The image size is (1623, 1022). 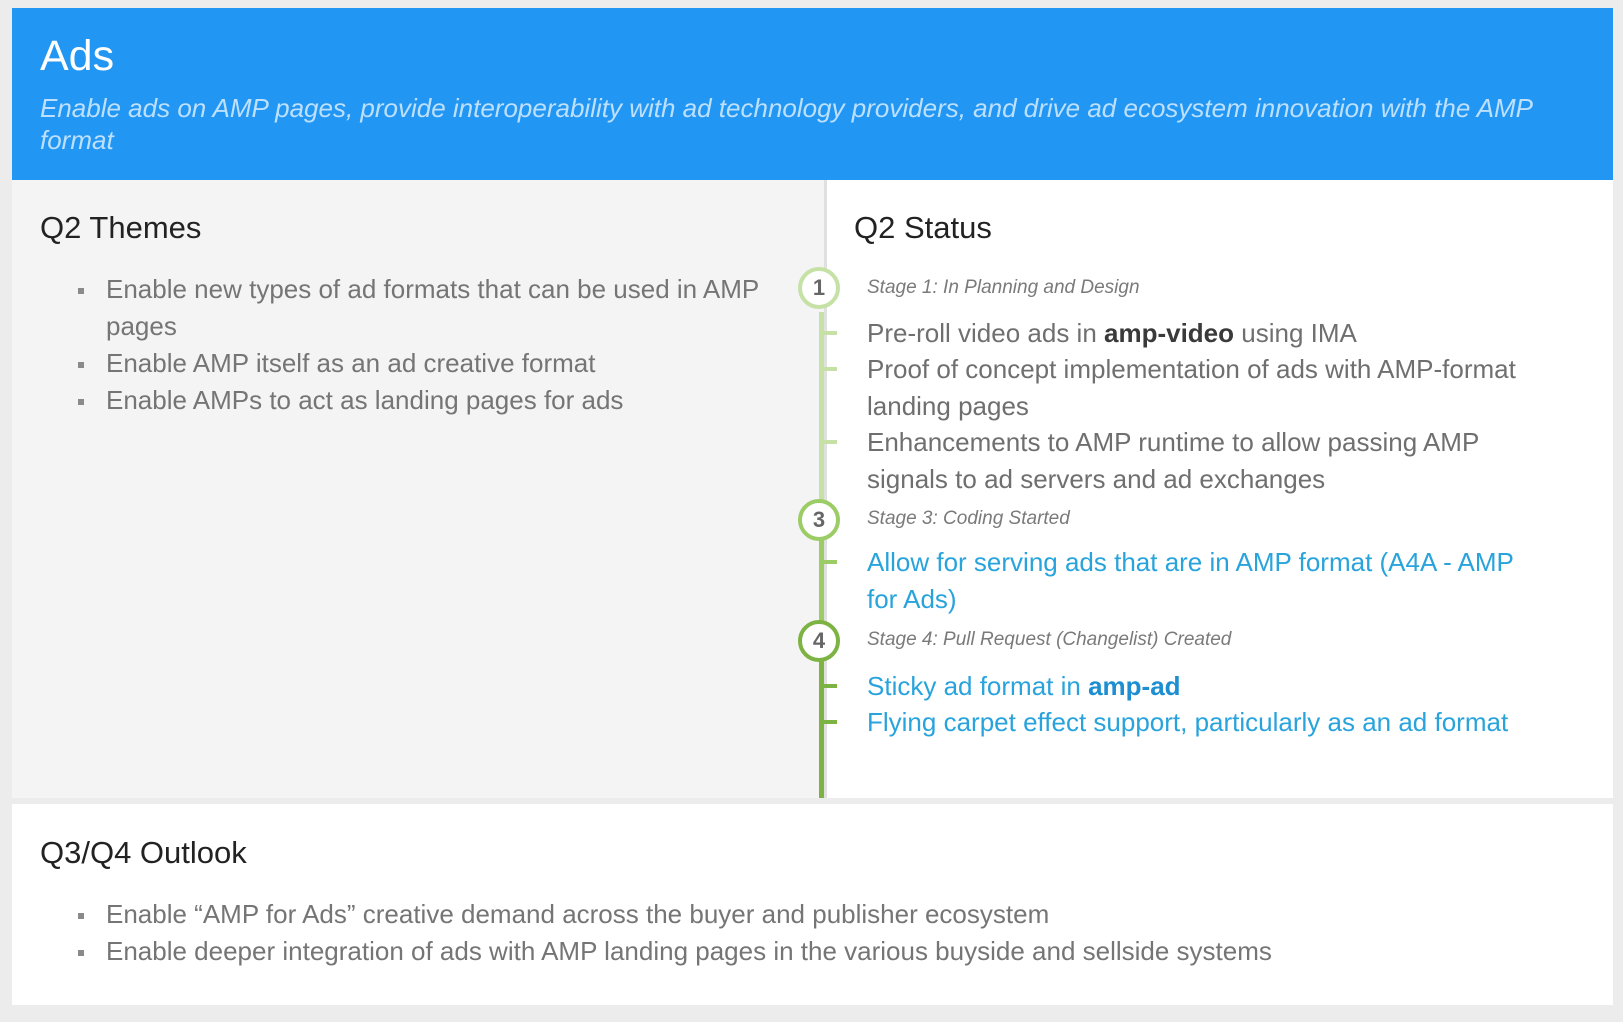 I want to click on q2-themes-title: Q2 Themes, so click(x=121, y=227).